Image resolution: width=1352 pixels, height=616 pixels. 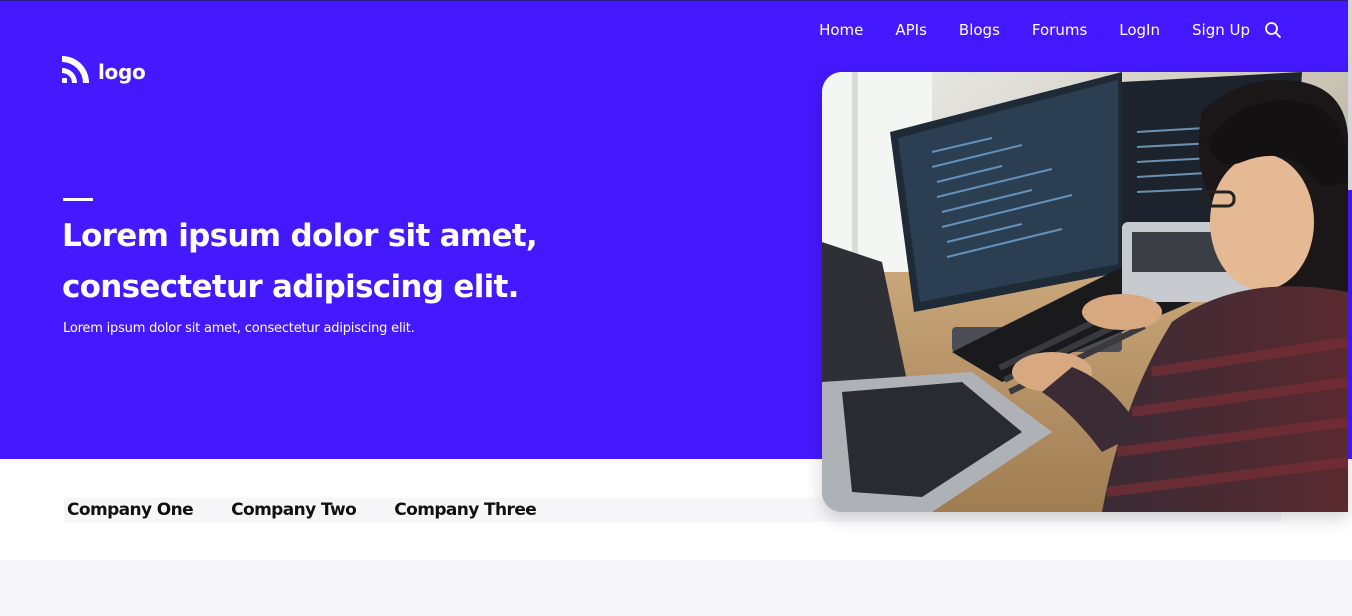 What do you see at coordinates (1350, 95) in the screenshot?
I see `page-scrollbar` at bounding box center [1350, 95].